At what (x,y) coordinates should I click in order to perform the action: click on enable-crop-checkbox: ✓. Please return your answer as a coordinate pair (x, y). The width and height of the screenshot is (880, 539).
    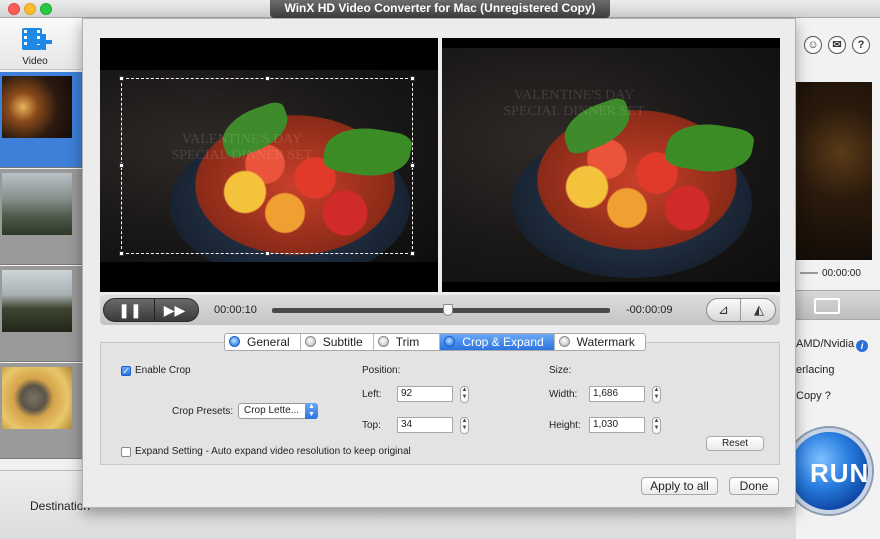
    Looking at the image, I should click on (126, 371).